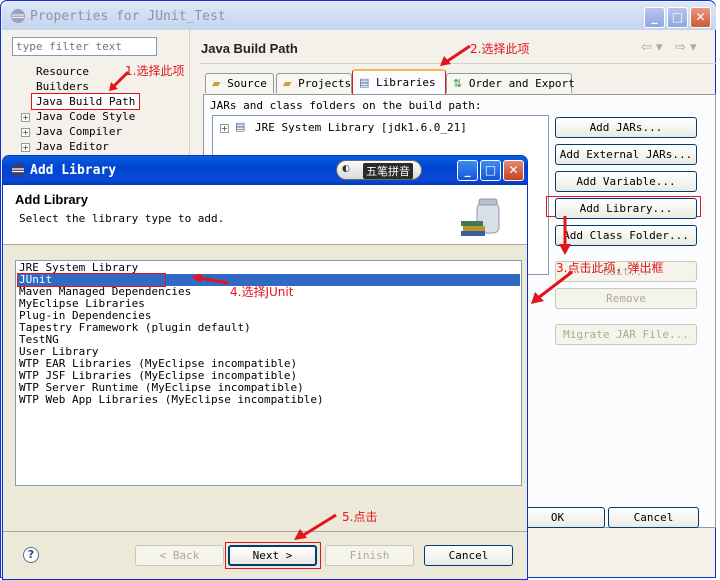 Image resolution: width=720 pixels, height=580 pixels. I want to click on tree-item-resource: Resource, so click(62, 71).